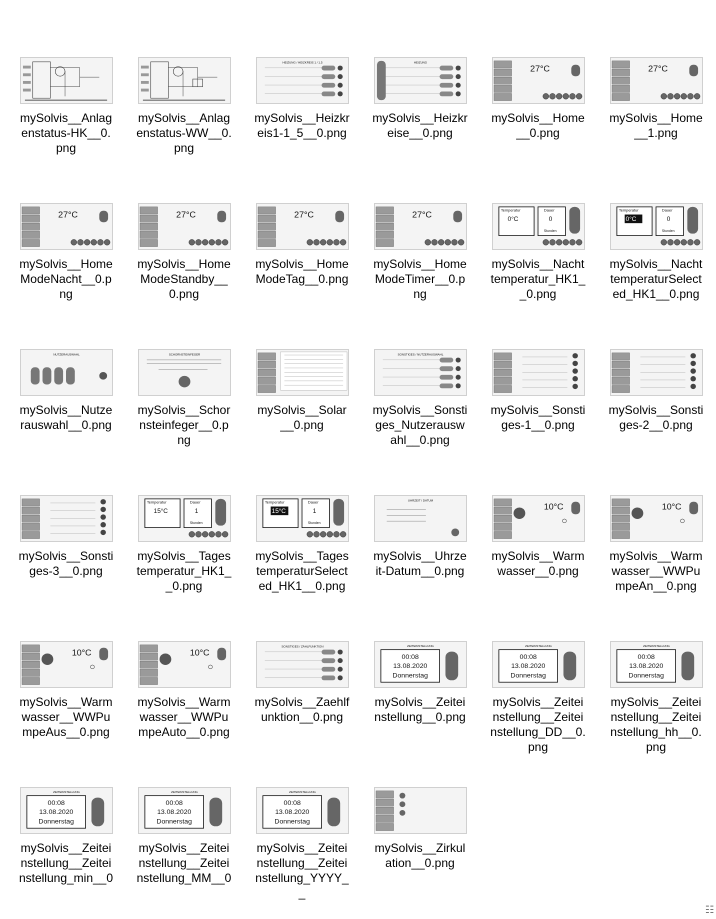  Describe the element at coordinates (66, 133) in the screenshot. I see `file-name: mySolvis__Anlagenstatus-HK__0.png` at that location.